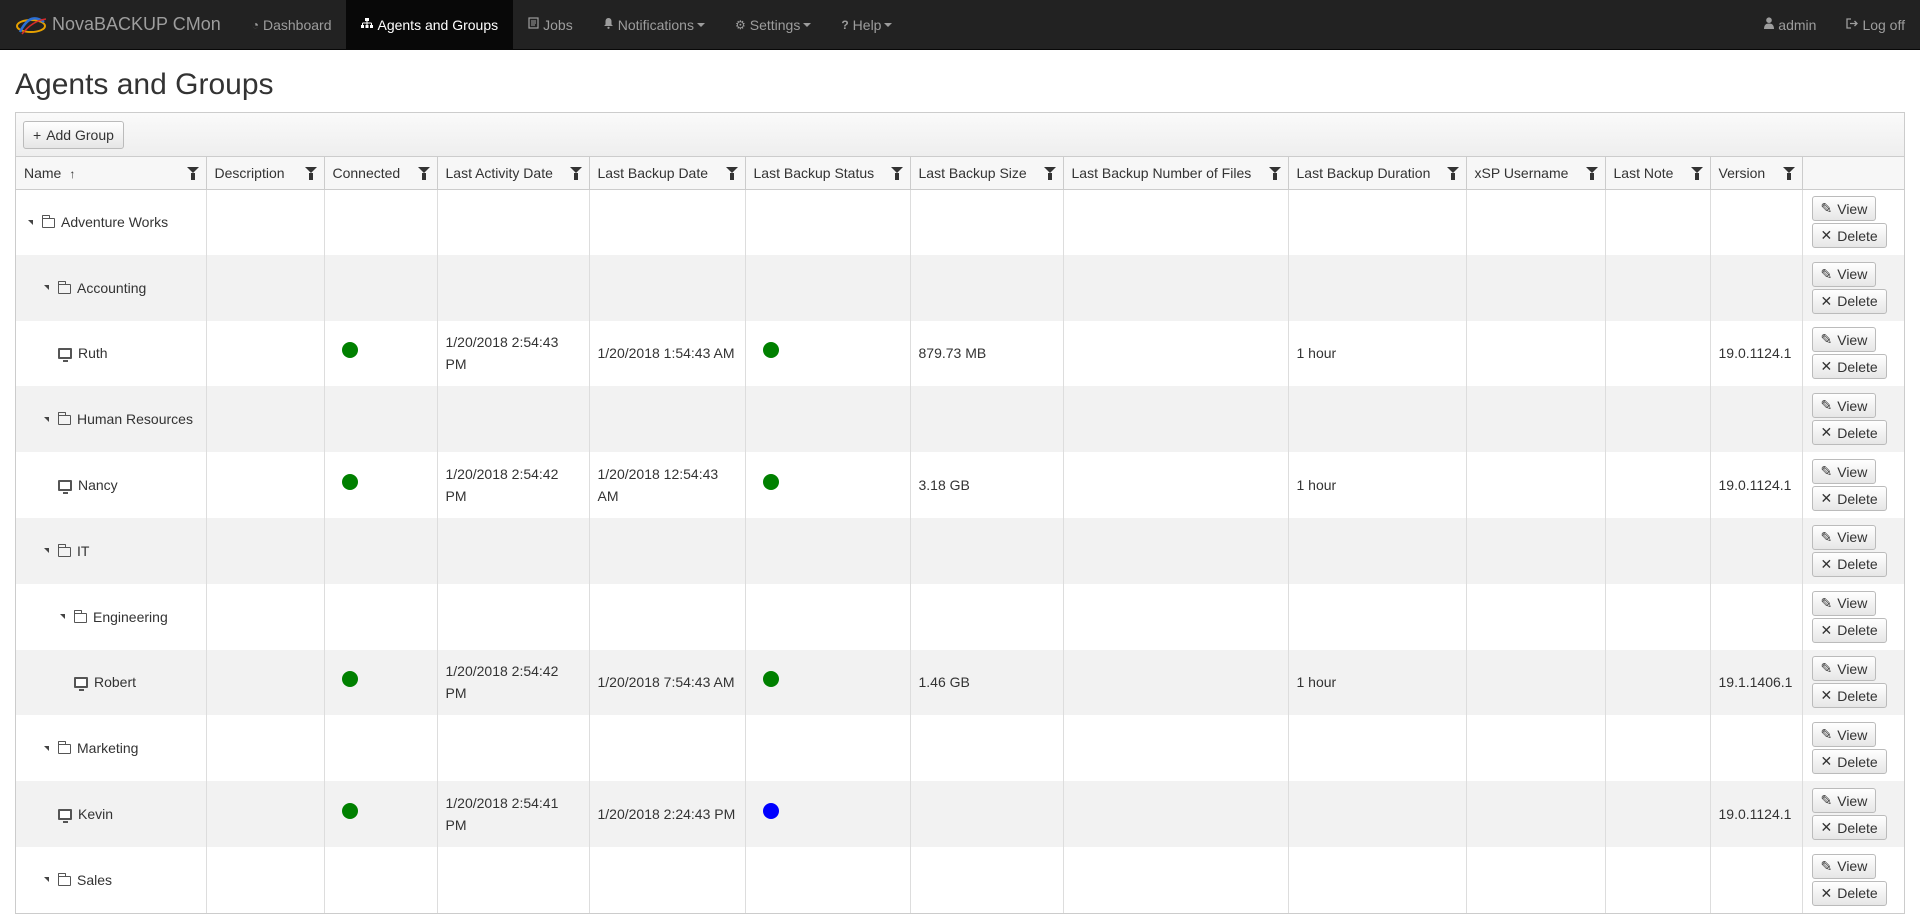 Image resolution: width=1920 pixels, height=914 pixels. I want to click on tree-node: Sales, so click(111, 880).